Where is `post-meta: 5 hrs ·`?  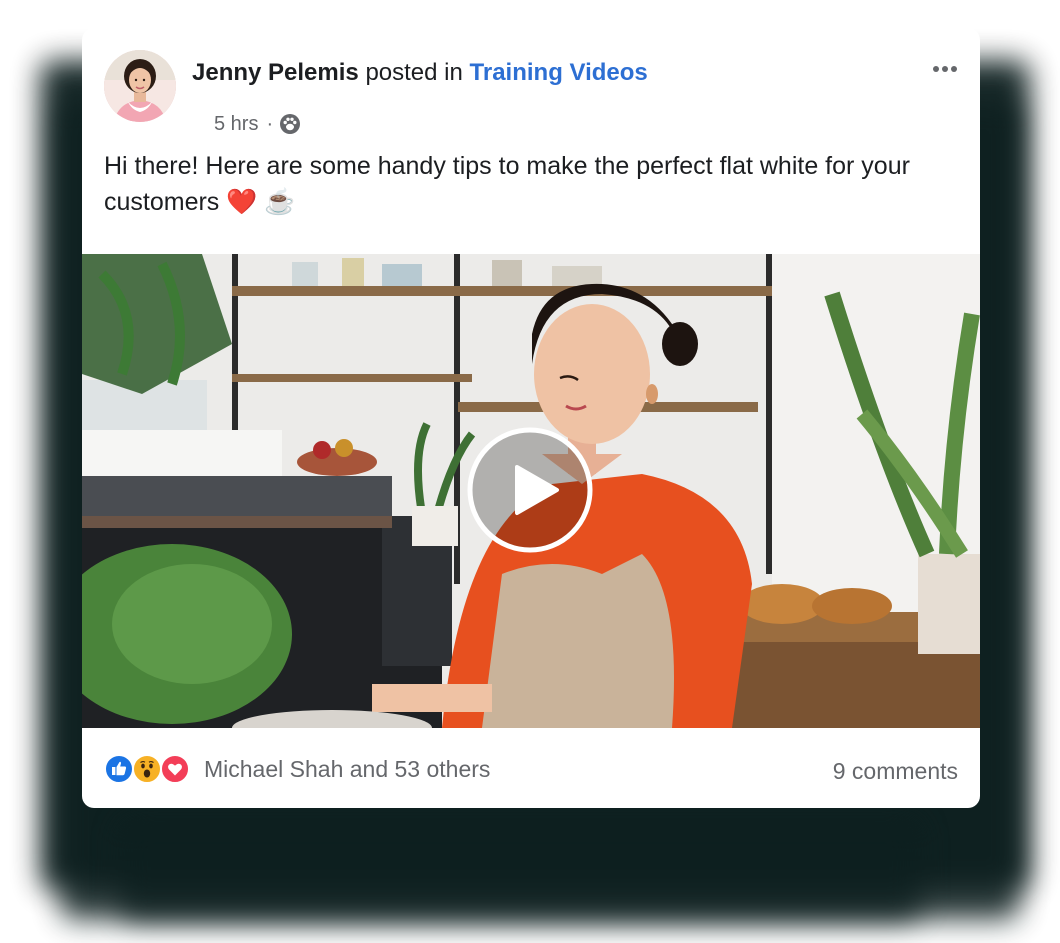 post-meta: 5 hrs · is located at coordinates (257, 124).